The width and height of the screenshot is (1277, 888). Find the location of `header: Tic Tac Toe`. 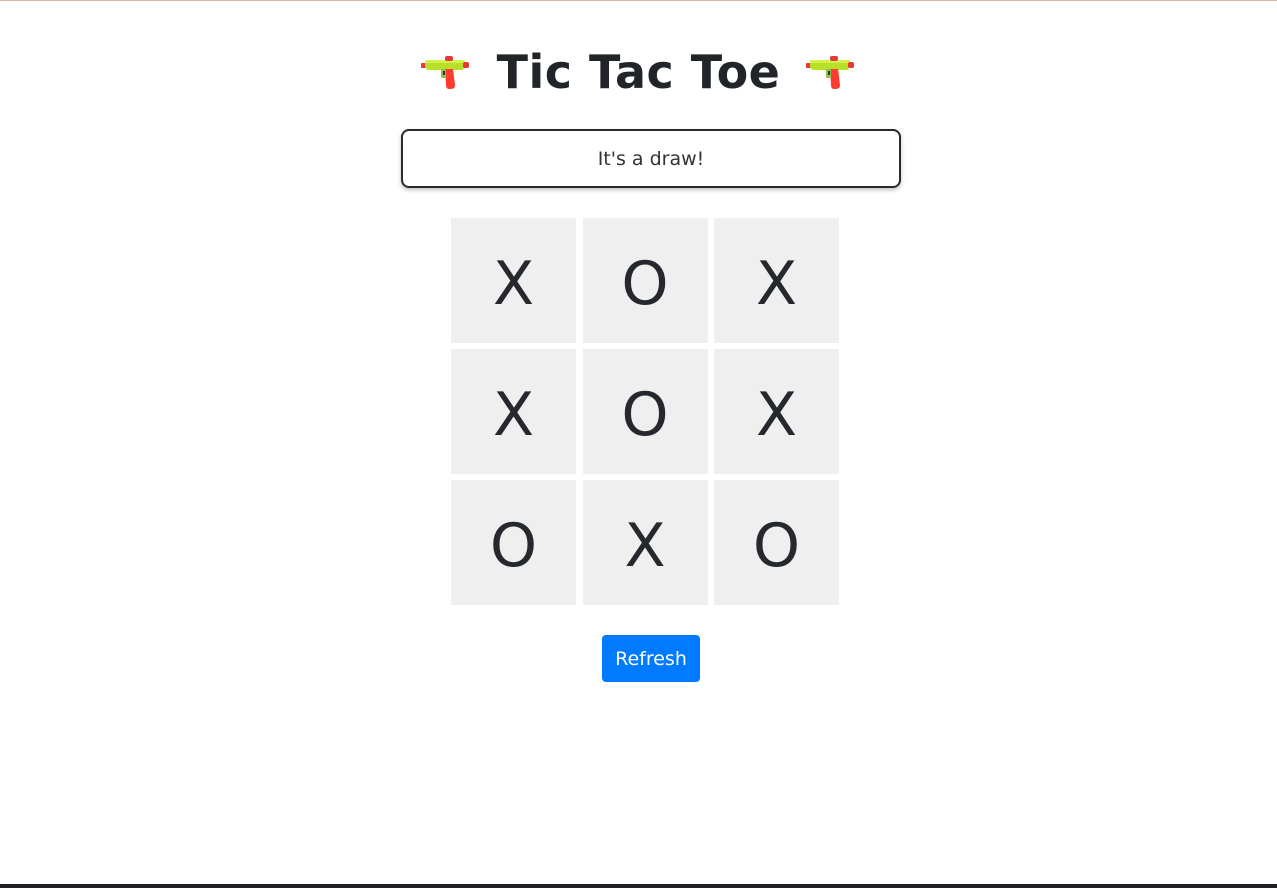

header: Tic Tac Toe is located at coordinates (638, 72).